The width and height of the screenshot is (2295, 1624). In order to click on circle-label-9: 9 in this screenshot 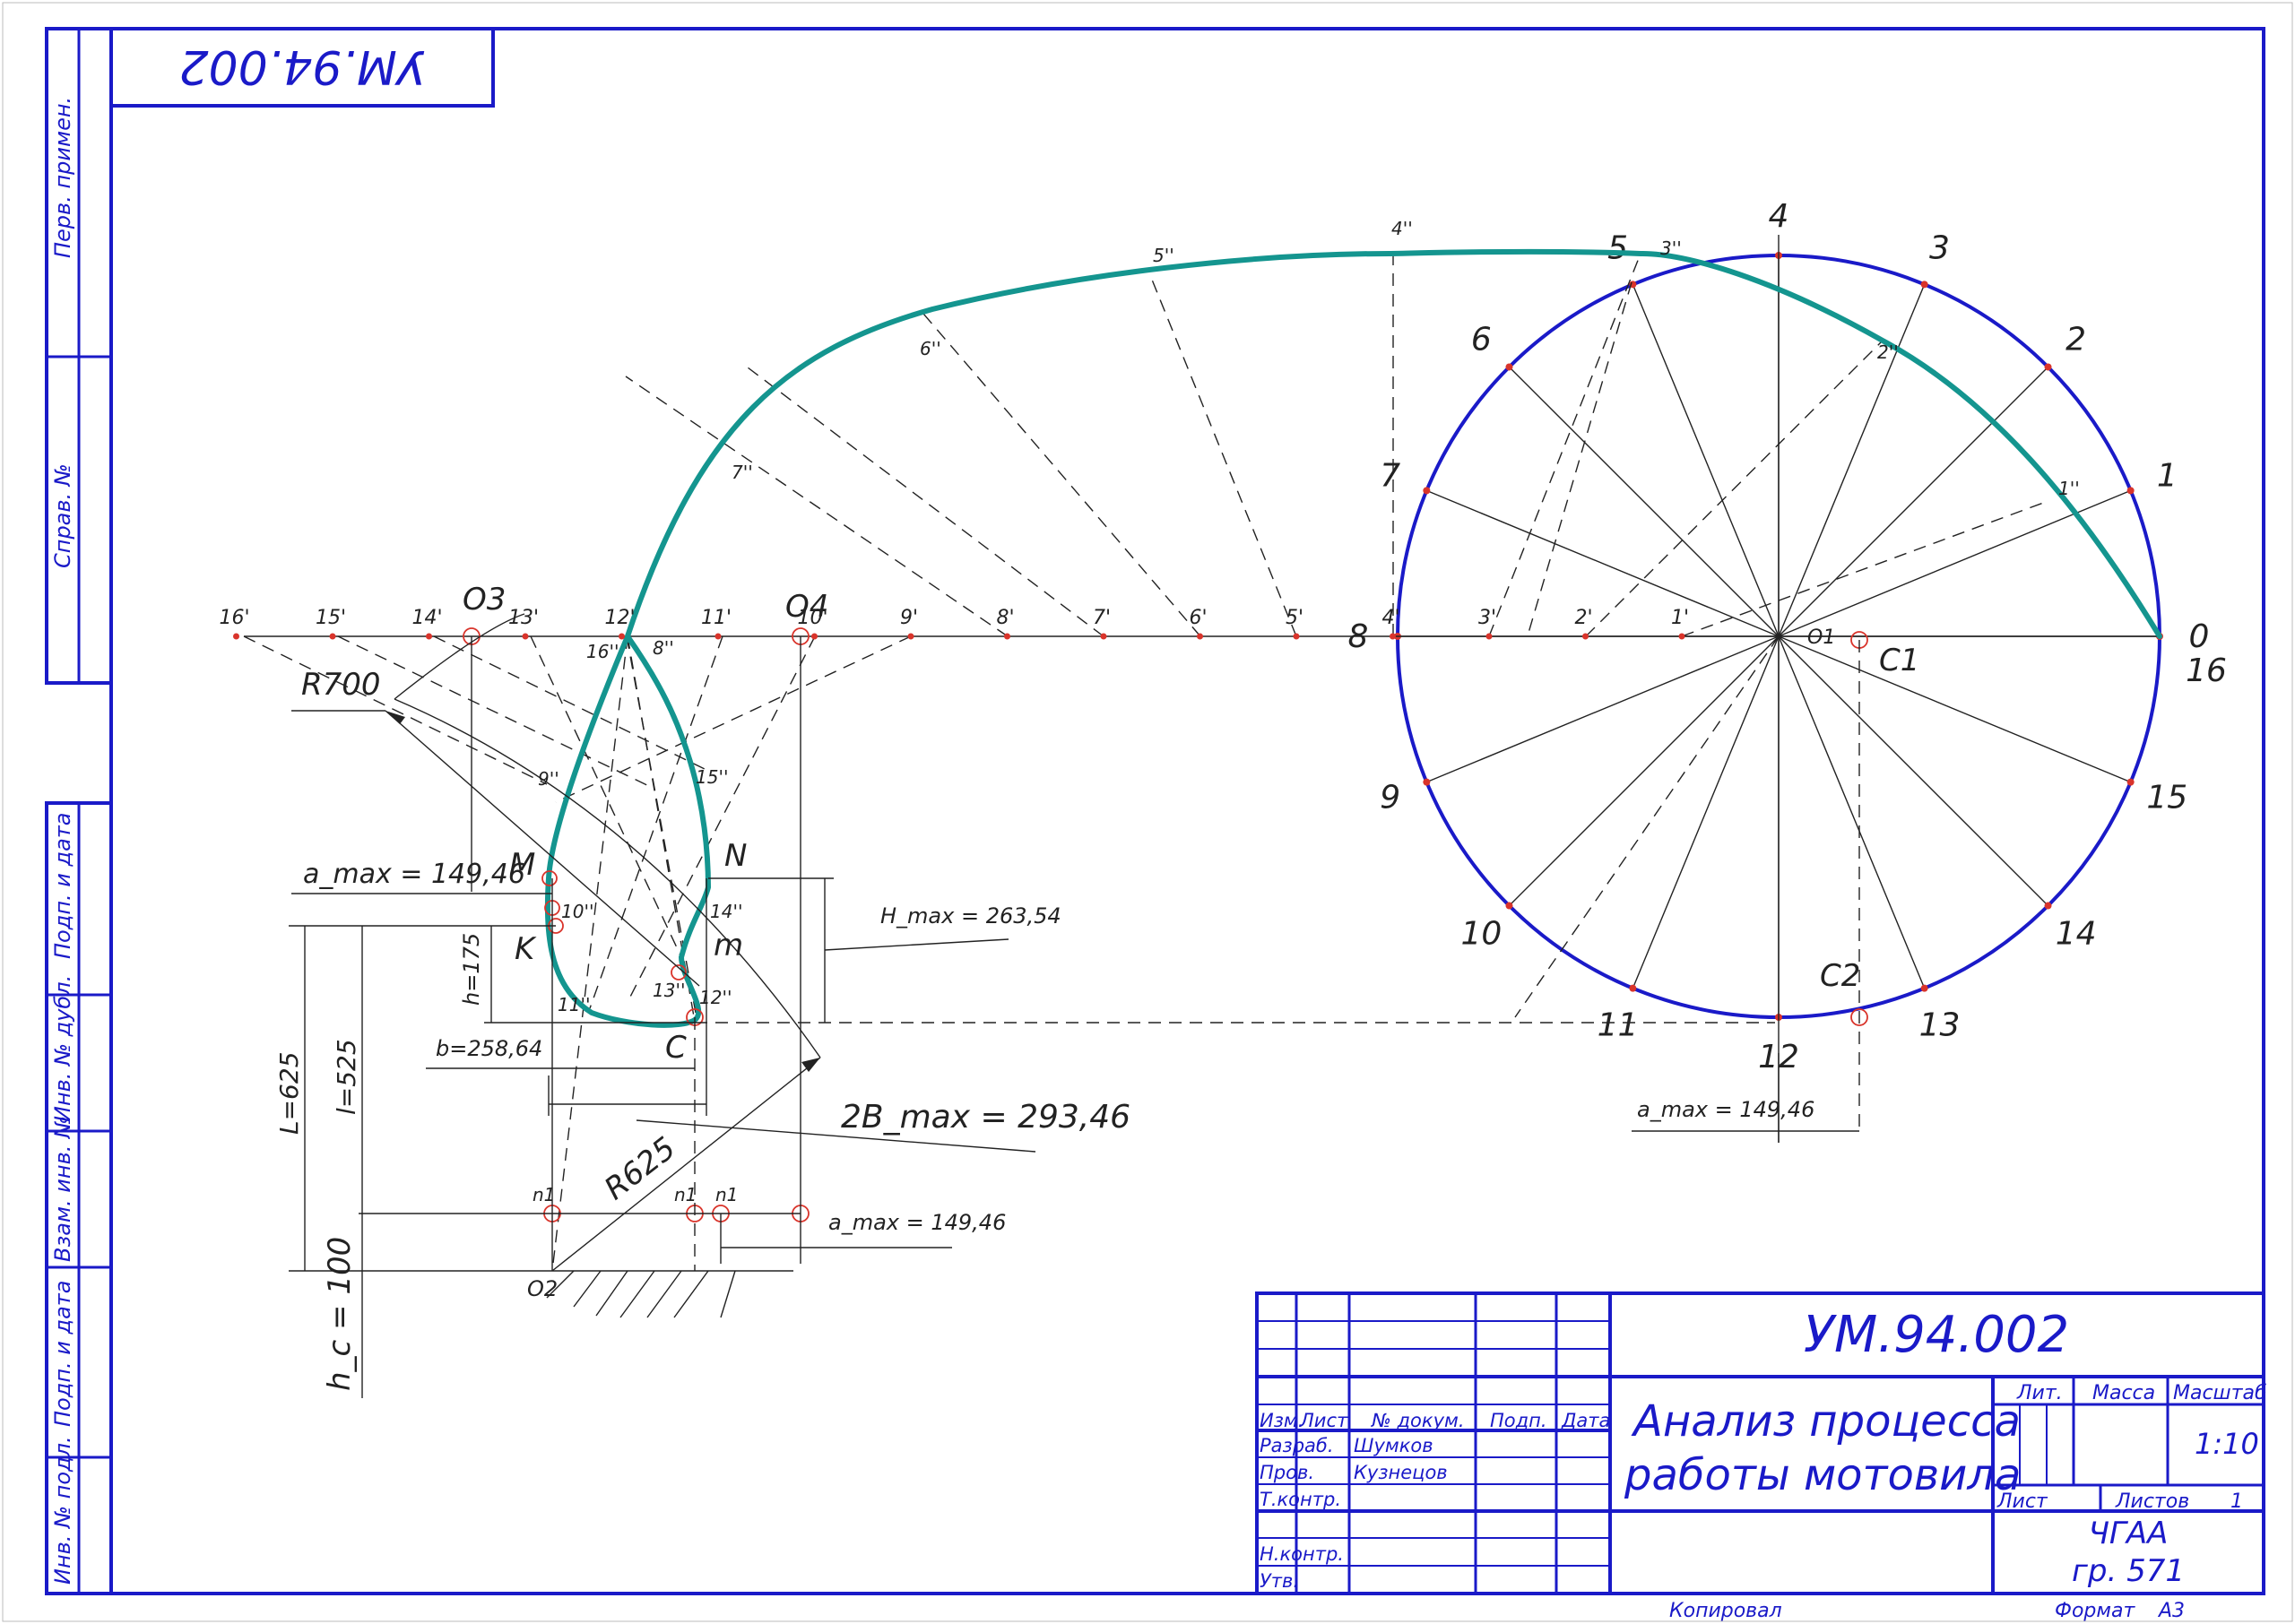, I will do `click(1390, 797)`.